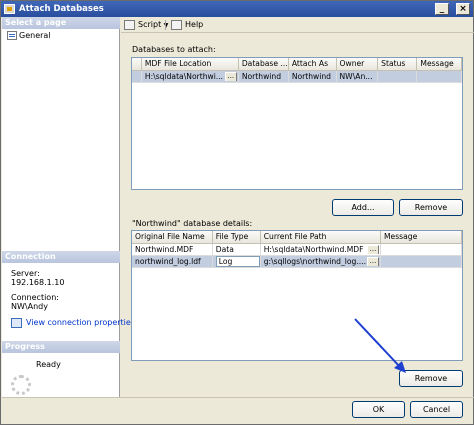  I want to click on file-name-cell: northwind_log.ldf, so click(172, 261).